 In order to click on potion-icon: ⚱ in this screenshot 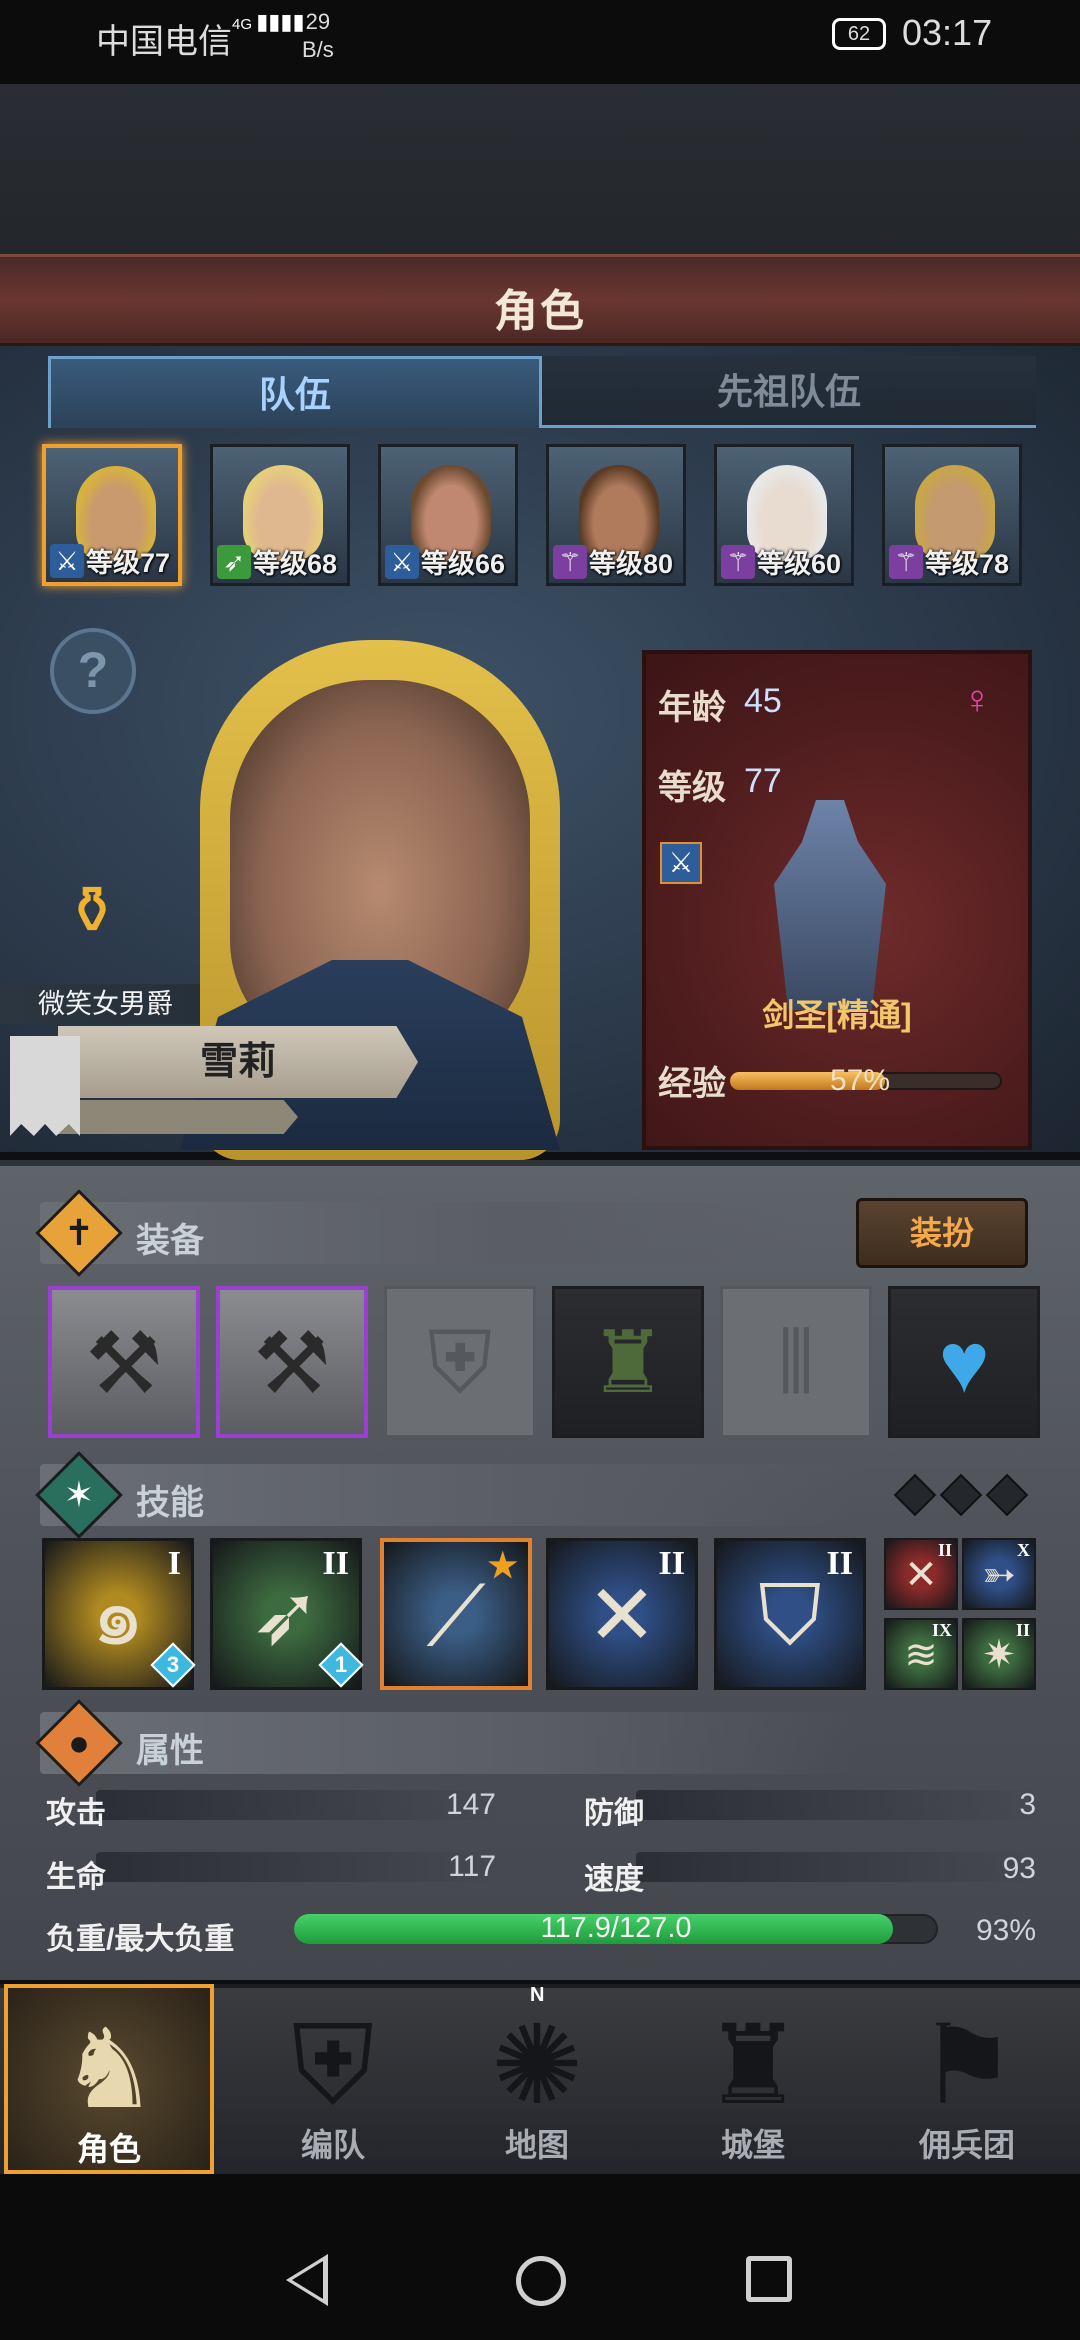, I will do `click(92, 910)`.